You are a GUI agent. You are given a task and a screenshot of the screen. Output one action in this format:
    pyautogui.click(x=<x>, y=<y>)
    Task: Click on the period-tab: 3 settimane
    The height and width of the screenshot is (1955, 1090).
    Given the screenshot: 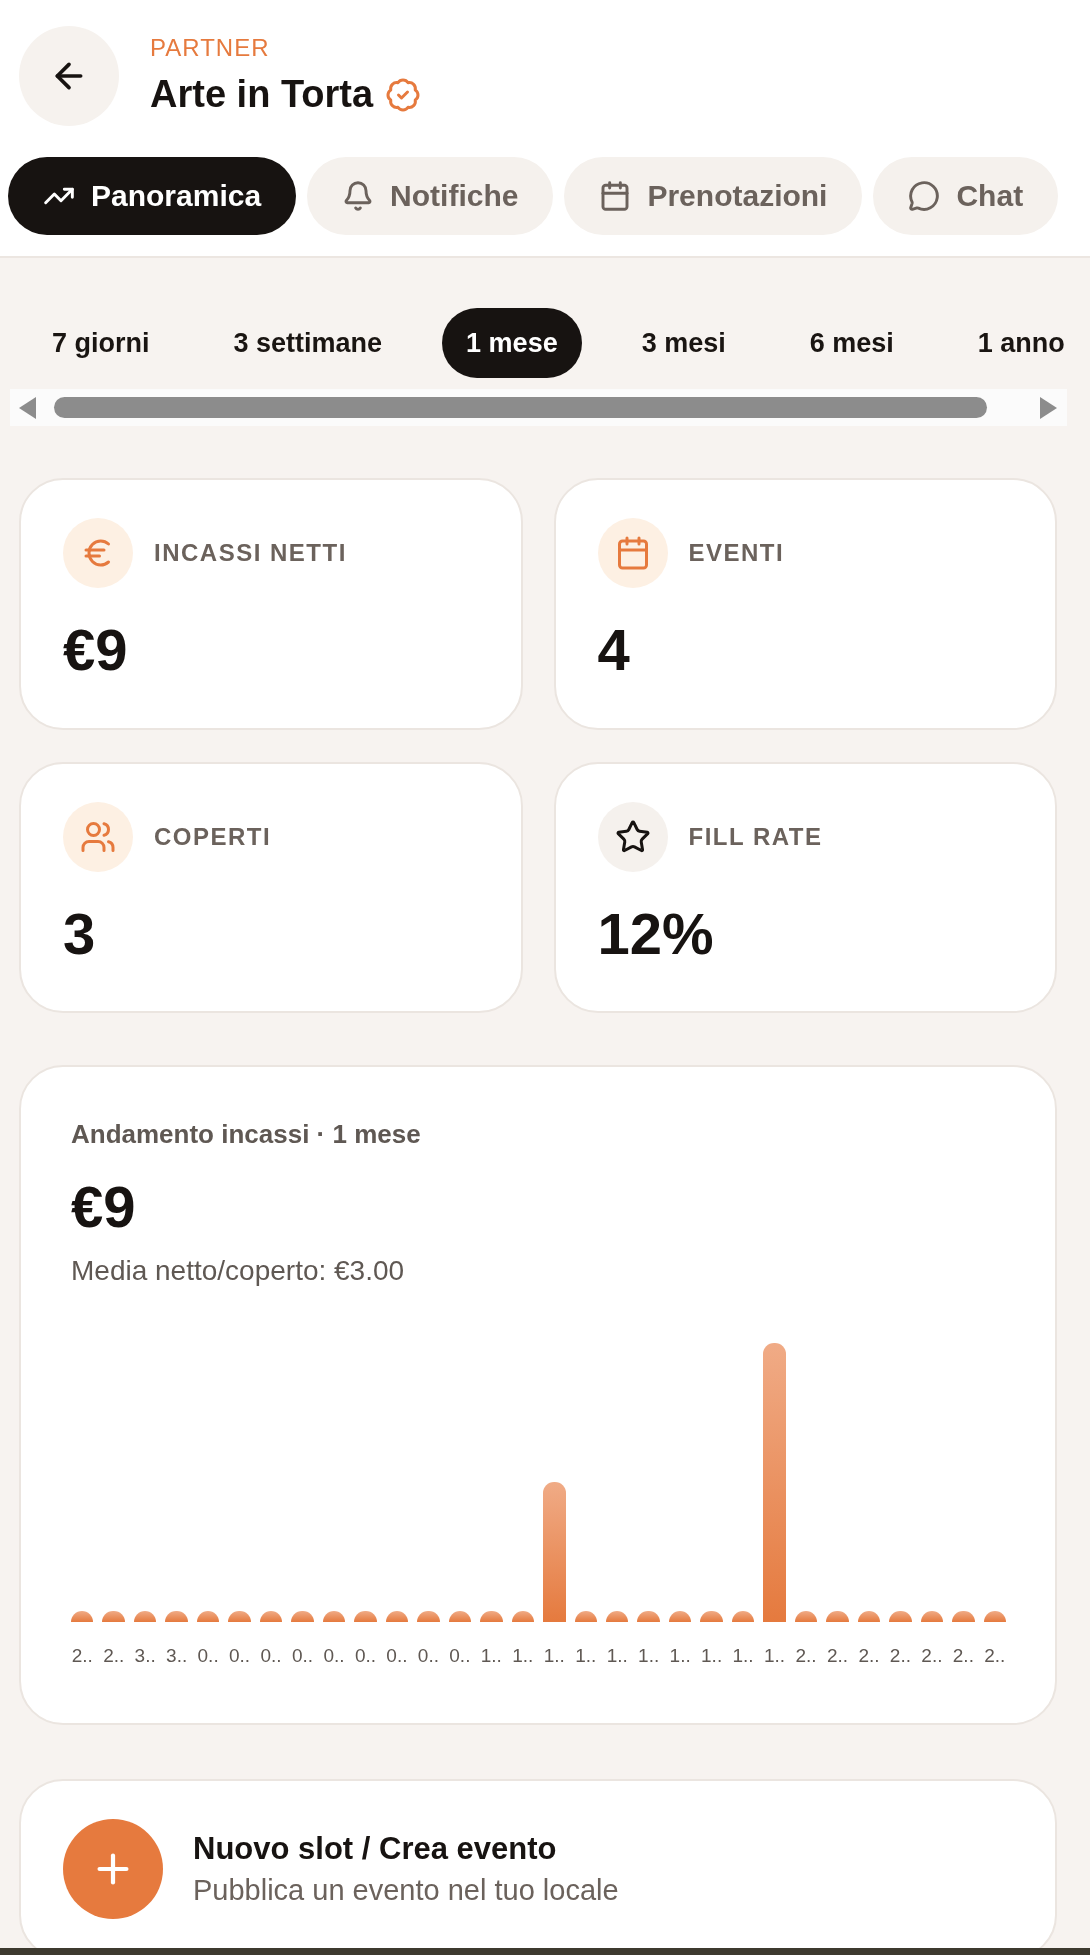 What is the action you would take?
    pyautogui.click(x=308, y=343)
    